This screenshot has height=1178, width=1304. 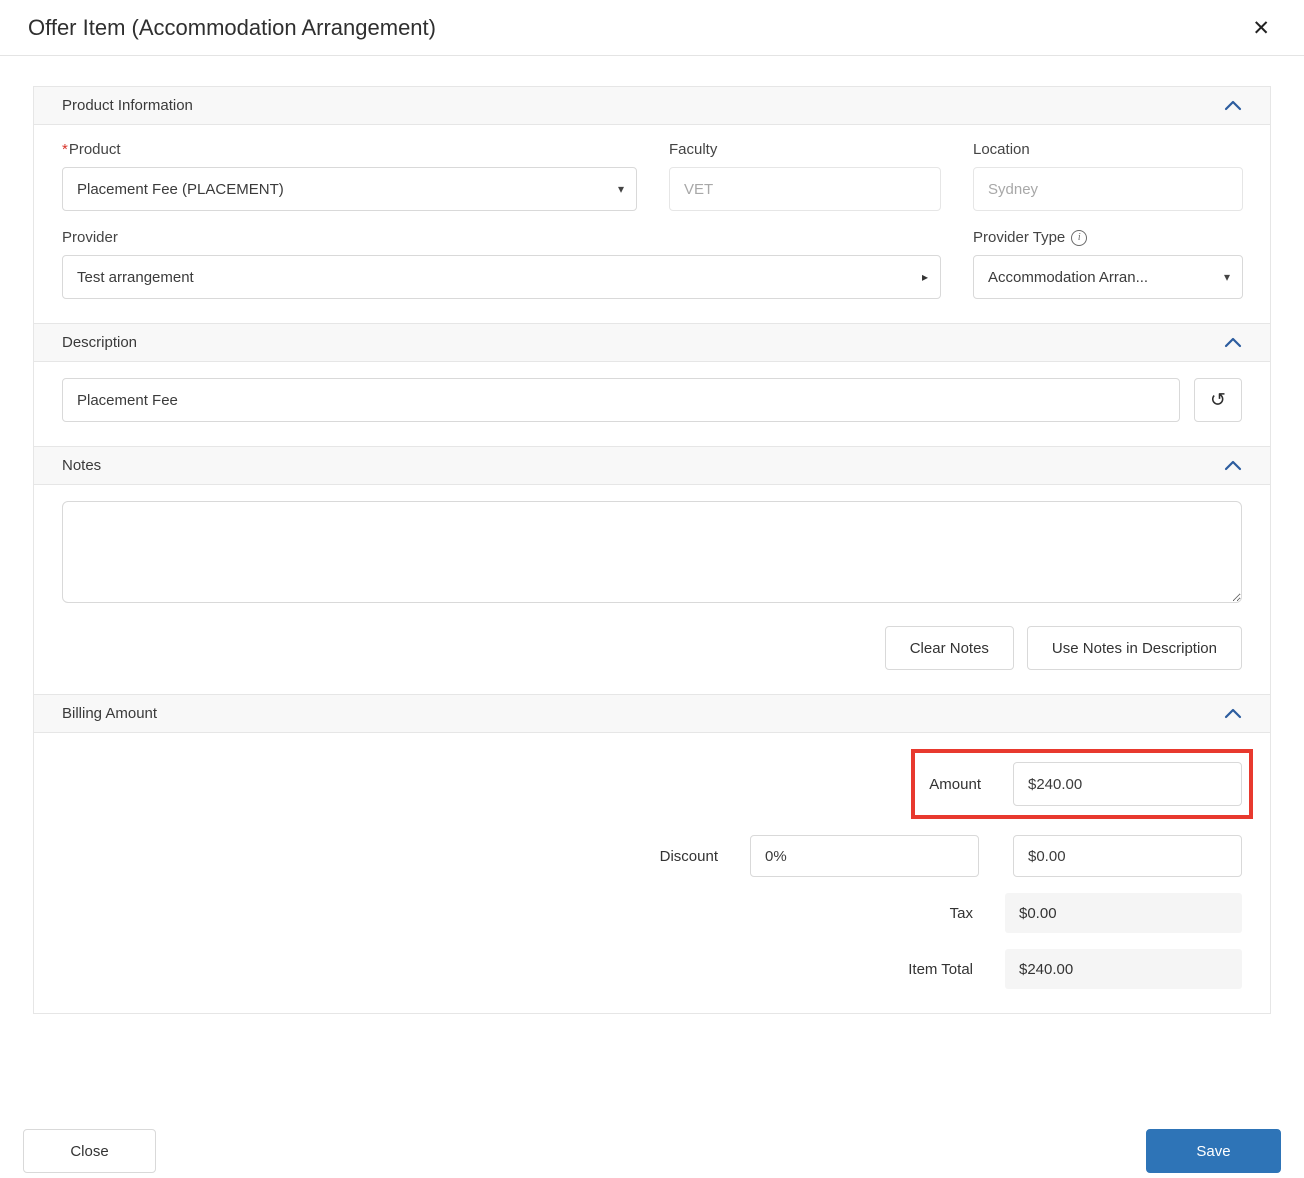 What do you see at coordinates (805, 189) in the screenshot?
I see `faculty-field` at bounding box center [805, 189].